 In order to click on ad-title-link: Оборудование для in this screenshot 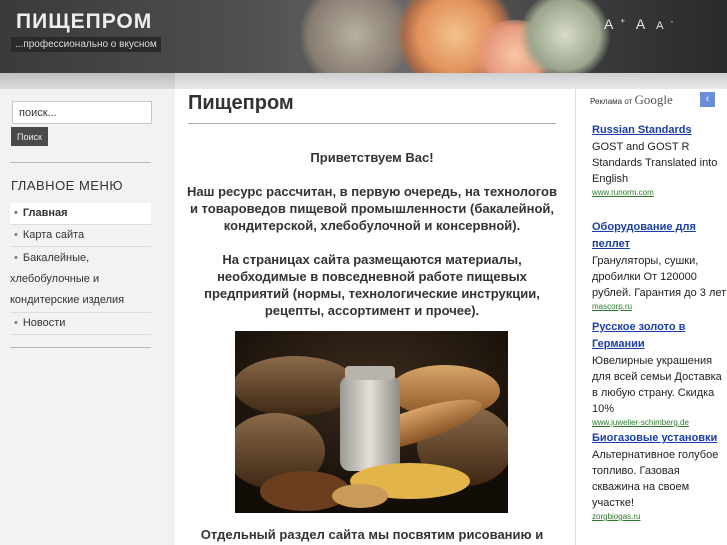, I will do `click(659, 227)`.